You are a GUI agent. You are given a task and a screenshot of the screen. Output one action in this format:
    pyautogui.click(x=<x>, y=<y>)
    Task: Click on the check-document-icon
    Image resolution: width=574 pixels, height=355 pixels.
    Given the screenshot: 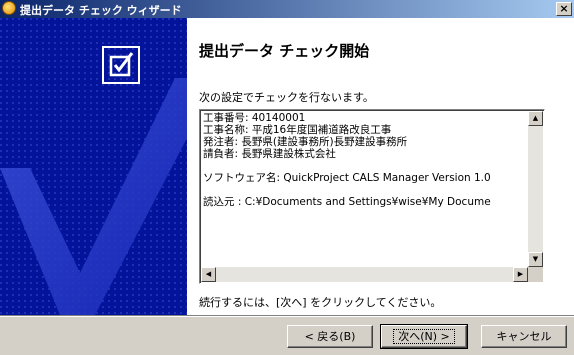 What is the action you would take?
    pyautogui.click(x=121, y=65)
    